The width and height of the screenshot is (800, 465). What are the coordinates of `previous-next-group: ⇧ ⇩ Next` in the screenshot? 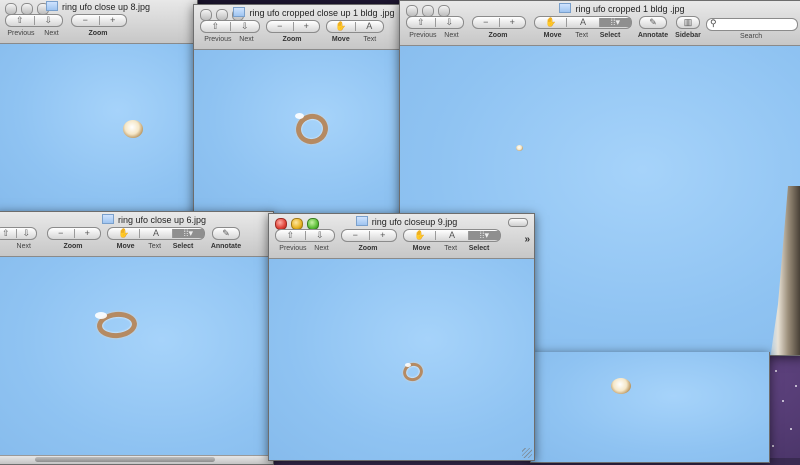 It's located at (18, 238).